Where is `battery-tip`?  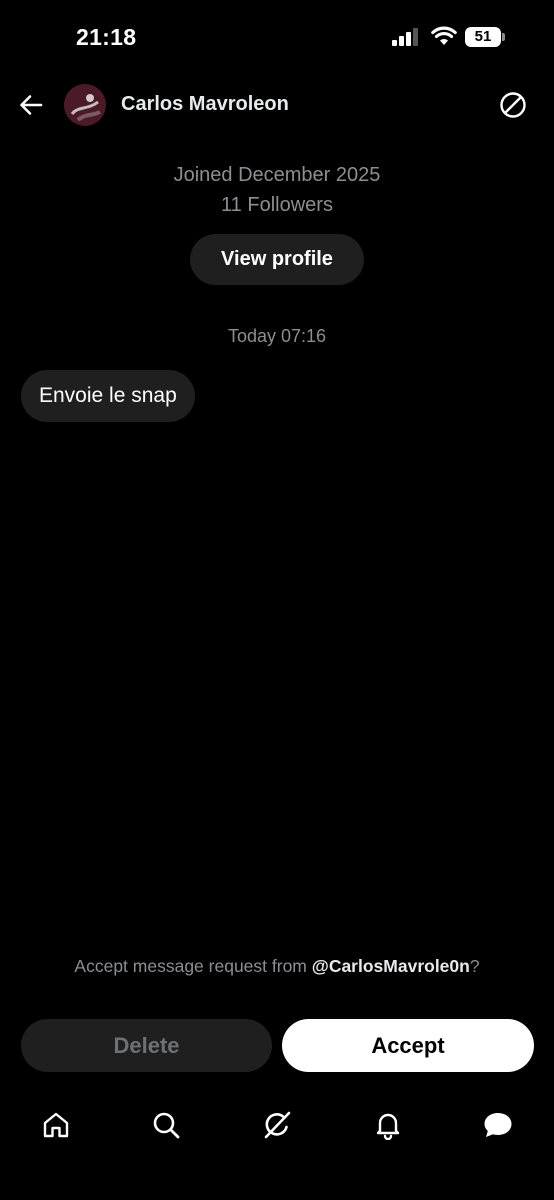
battery-tip is located at coordinates (503, 37).